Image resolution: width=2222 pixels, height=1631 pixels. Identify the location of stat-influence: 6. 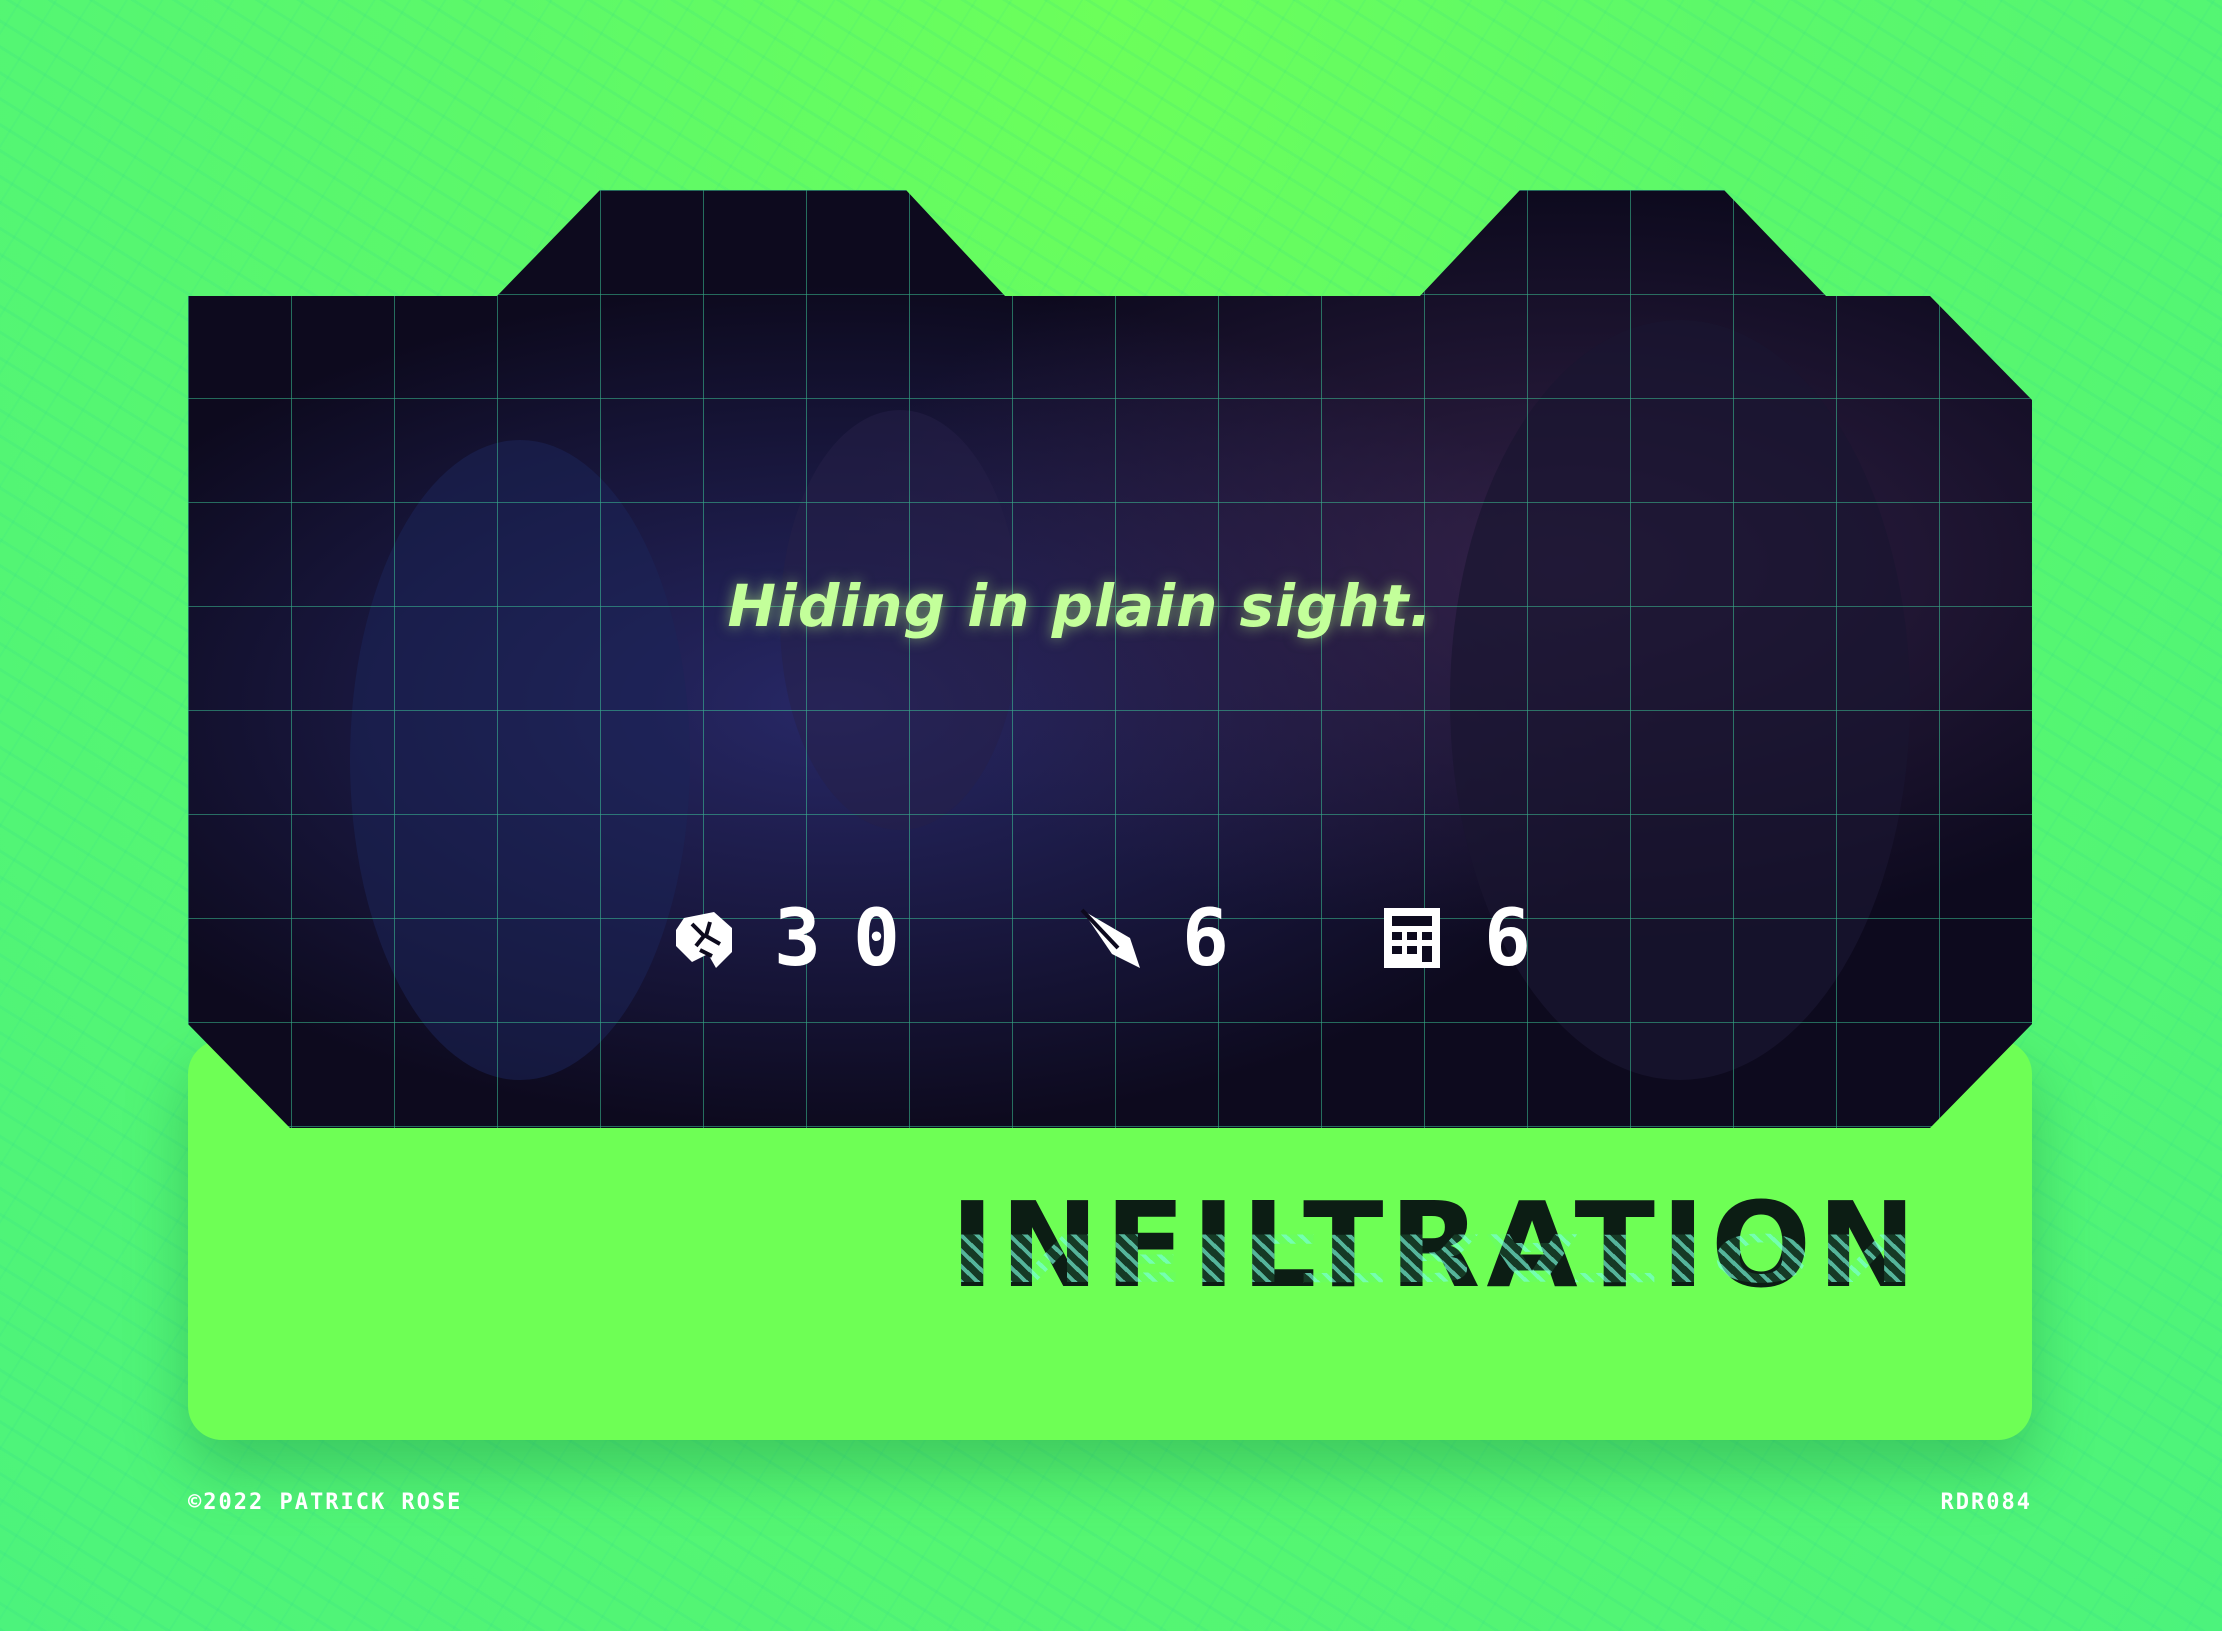
(1169, 939).